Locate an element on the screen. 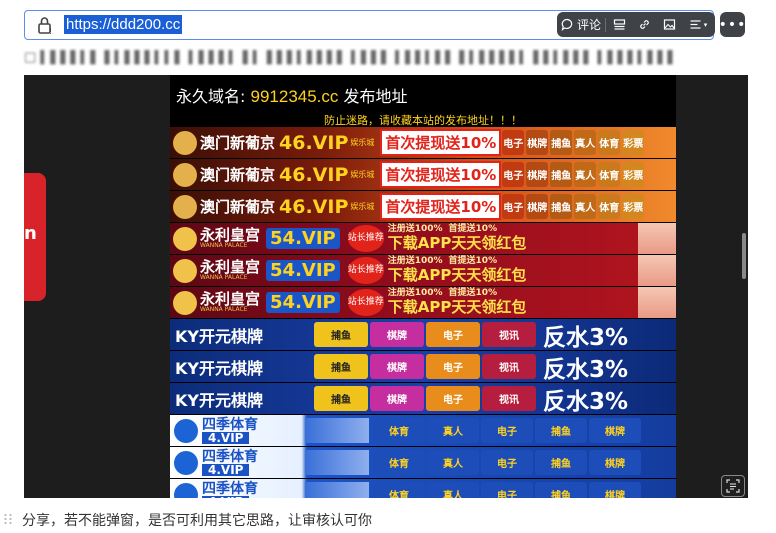 This screenshot has height=533, width=776. comment-icon is located at coordinates (567, 24).